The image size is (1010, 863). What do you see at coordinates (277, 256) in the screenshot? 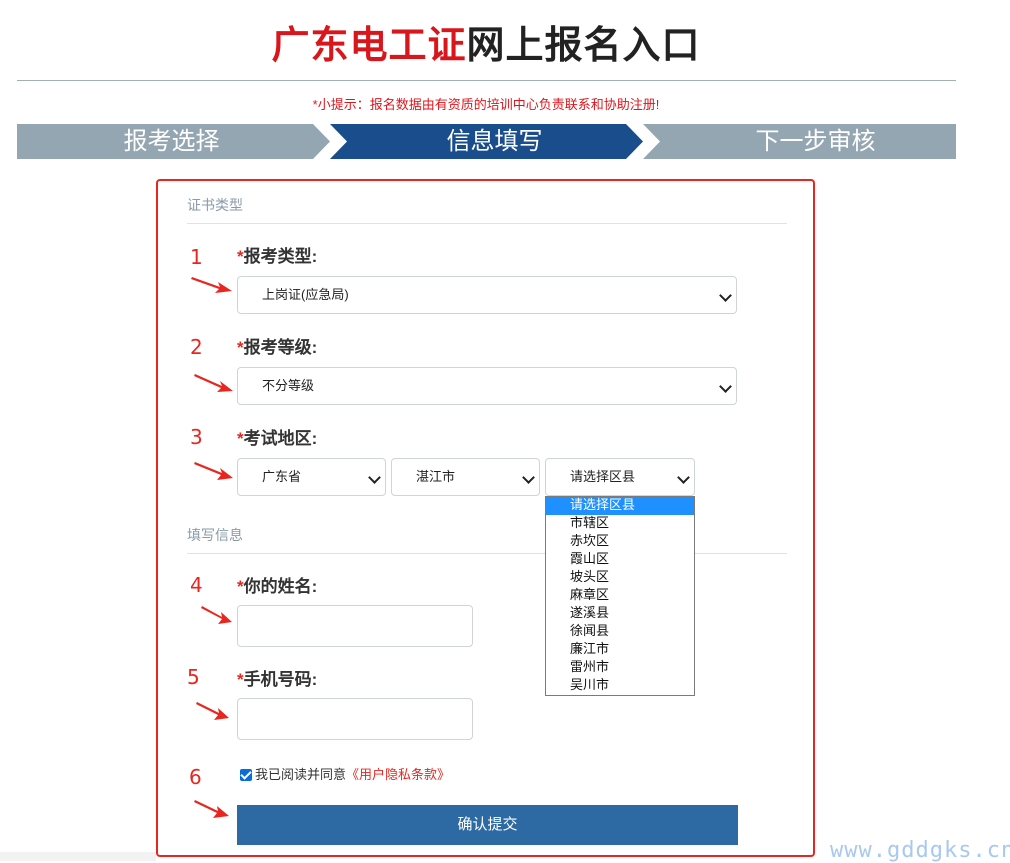
I see `exam-type-label: *报考类型:` at bounding box center [277, 256].